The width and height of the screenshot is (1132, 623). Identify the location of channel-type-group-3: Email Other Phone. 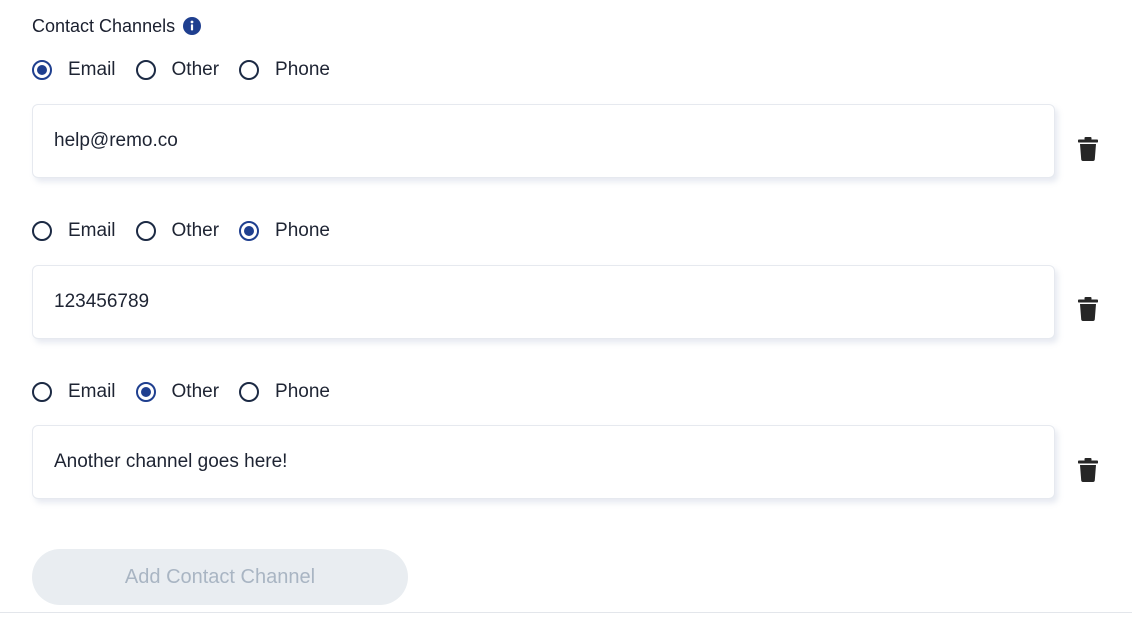
(191, 392).